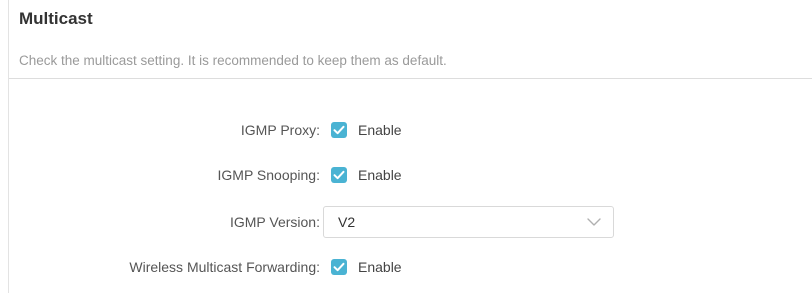  I want to click on igmp-snooping-label: IGMP Snooping:, so click(268, 175).